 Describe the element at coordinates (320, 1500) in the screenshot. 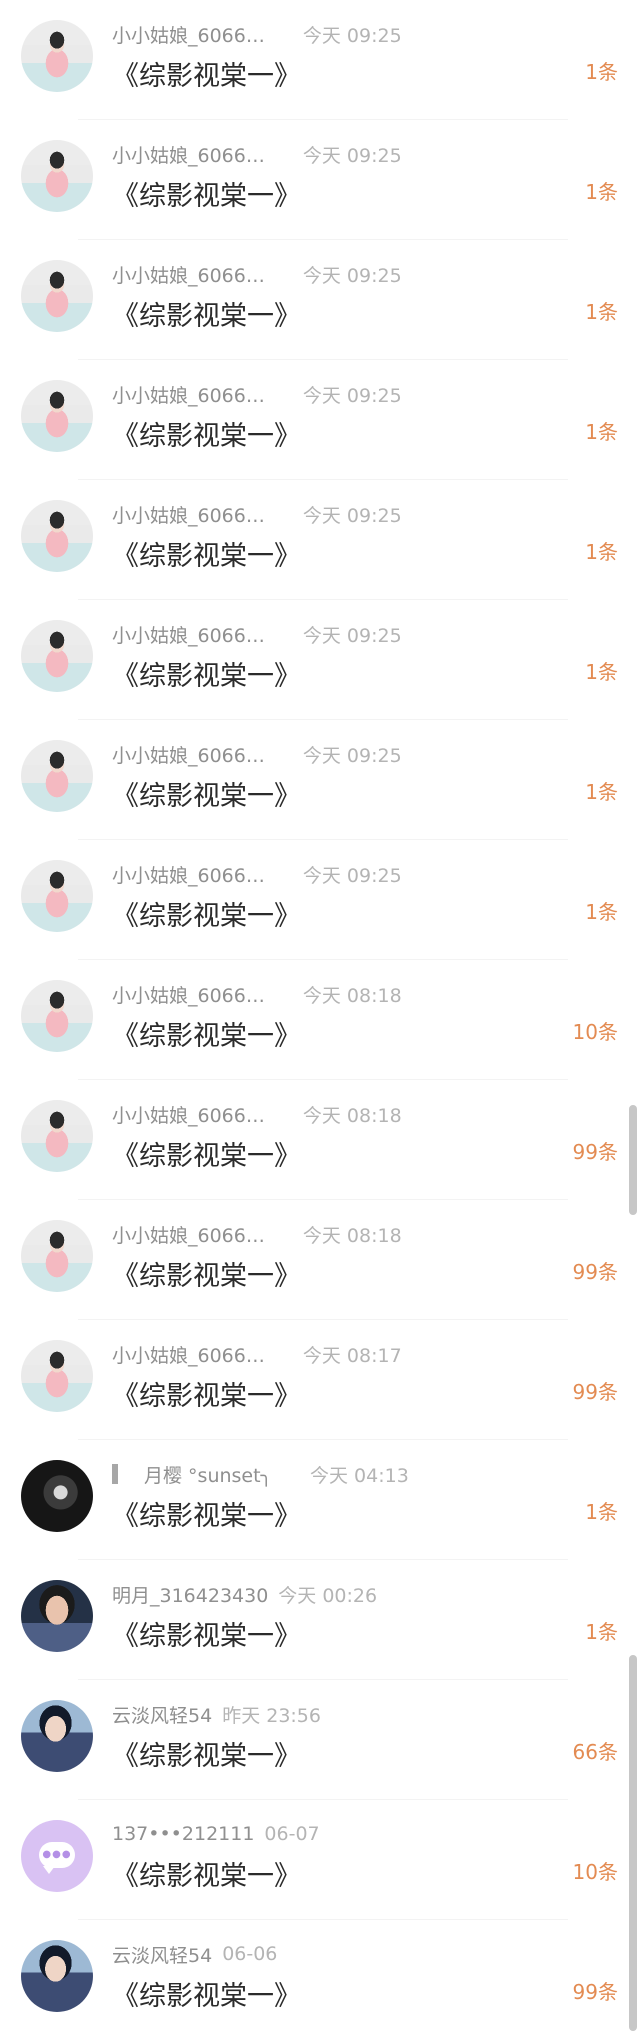

I see `message-row: 月樱 °sunset╮ 今天 04:13 《综影视棠一》 1条` at that location.